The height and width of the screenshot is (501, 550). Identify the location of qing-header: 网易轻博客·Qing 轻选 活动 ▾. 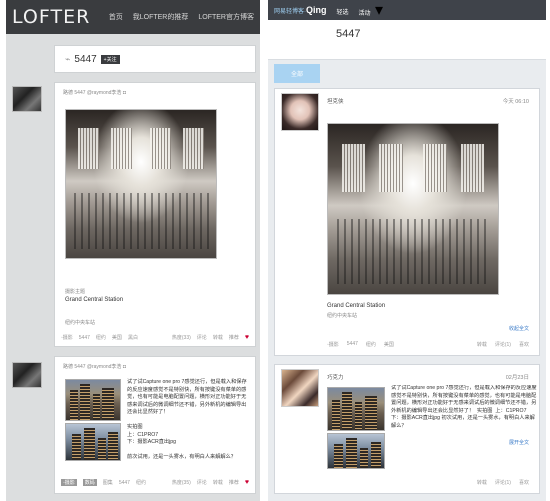
(407, 10).